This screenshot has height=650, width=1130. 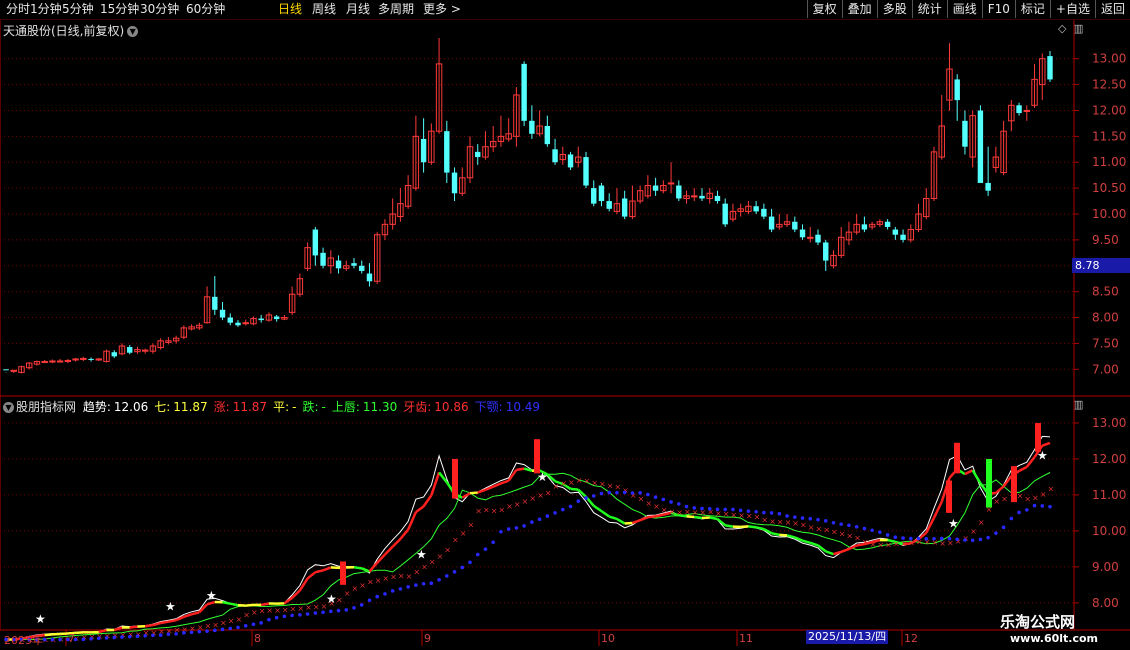 What do you see at coordinates (1105, 369) in the screenshot?
I see `price-tick-label: 7.00` at bounding box center [1105, 369].